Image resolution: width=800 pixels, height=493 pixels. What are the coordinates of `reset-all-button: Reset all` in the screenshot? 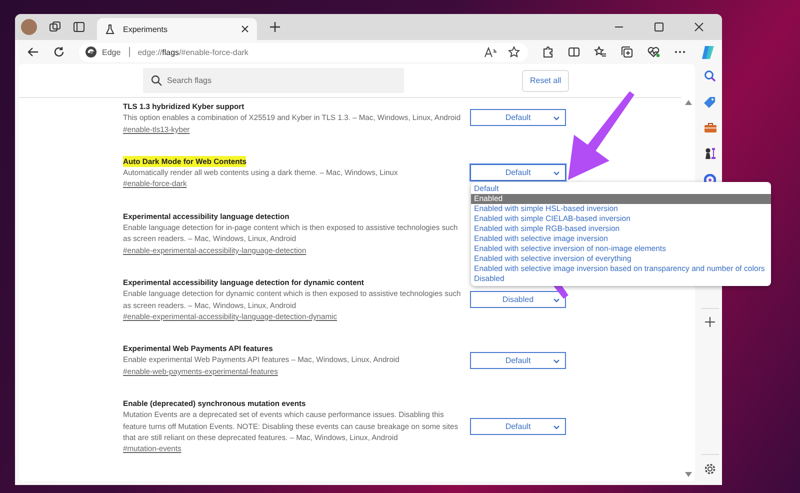 It's located at (546, 81).